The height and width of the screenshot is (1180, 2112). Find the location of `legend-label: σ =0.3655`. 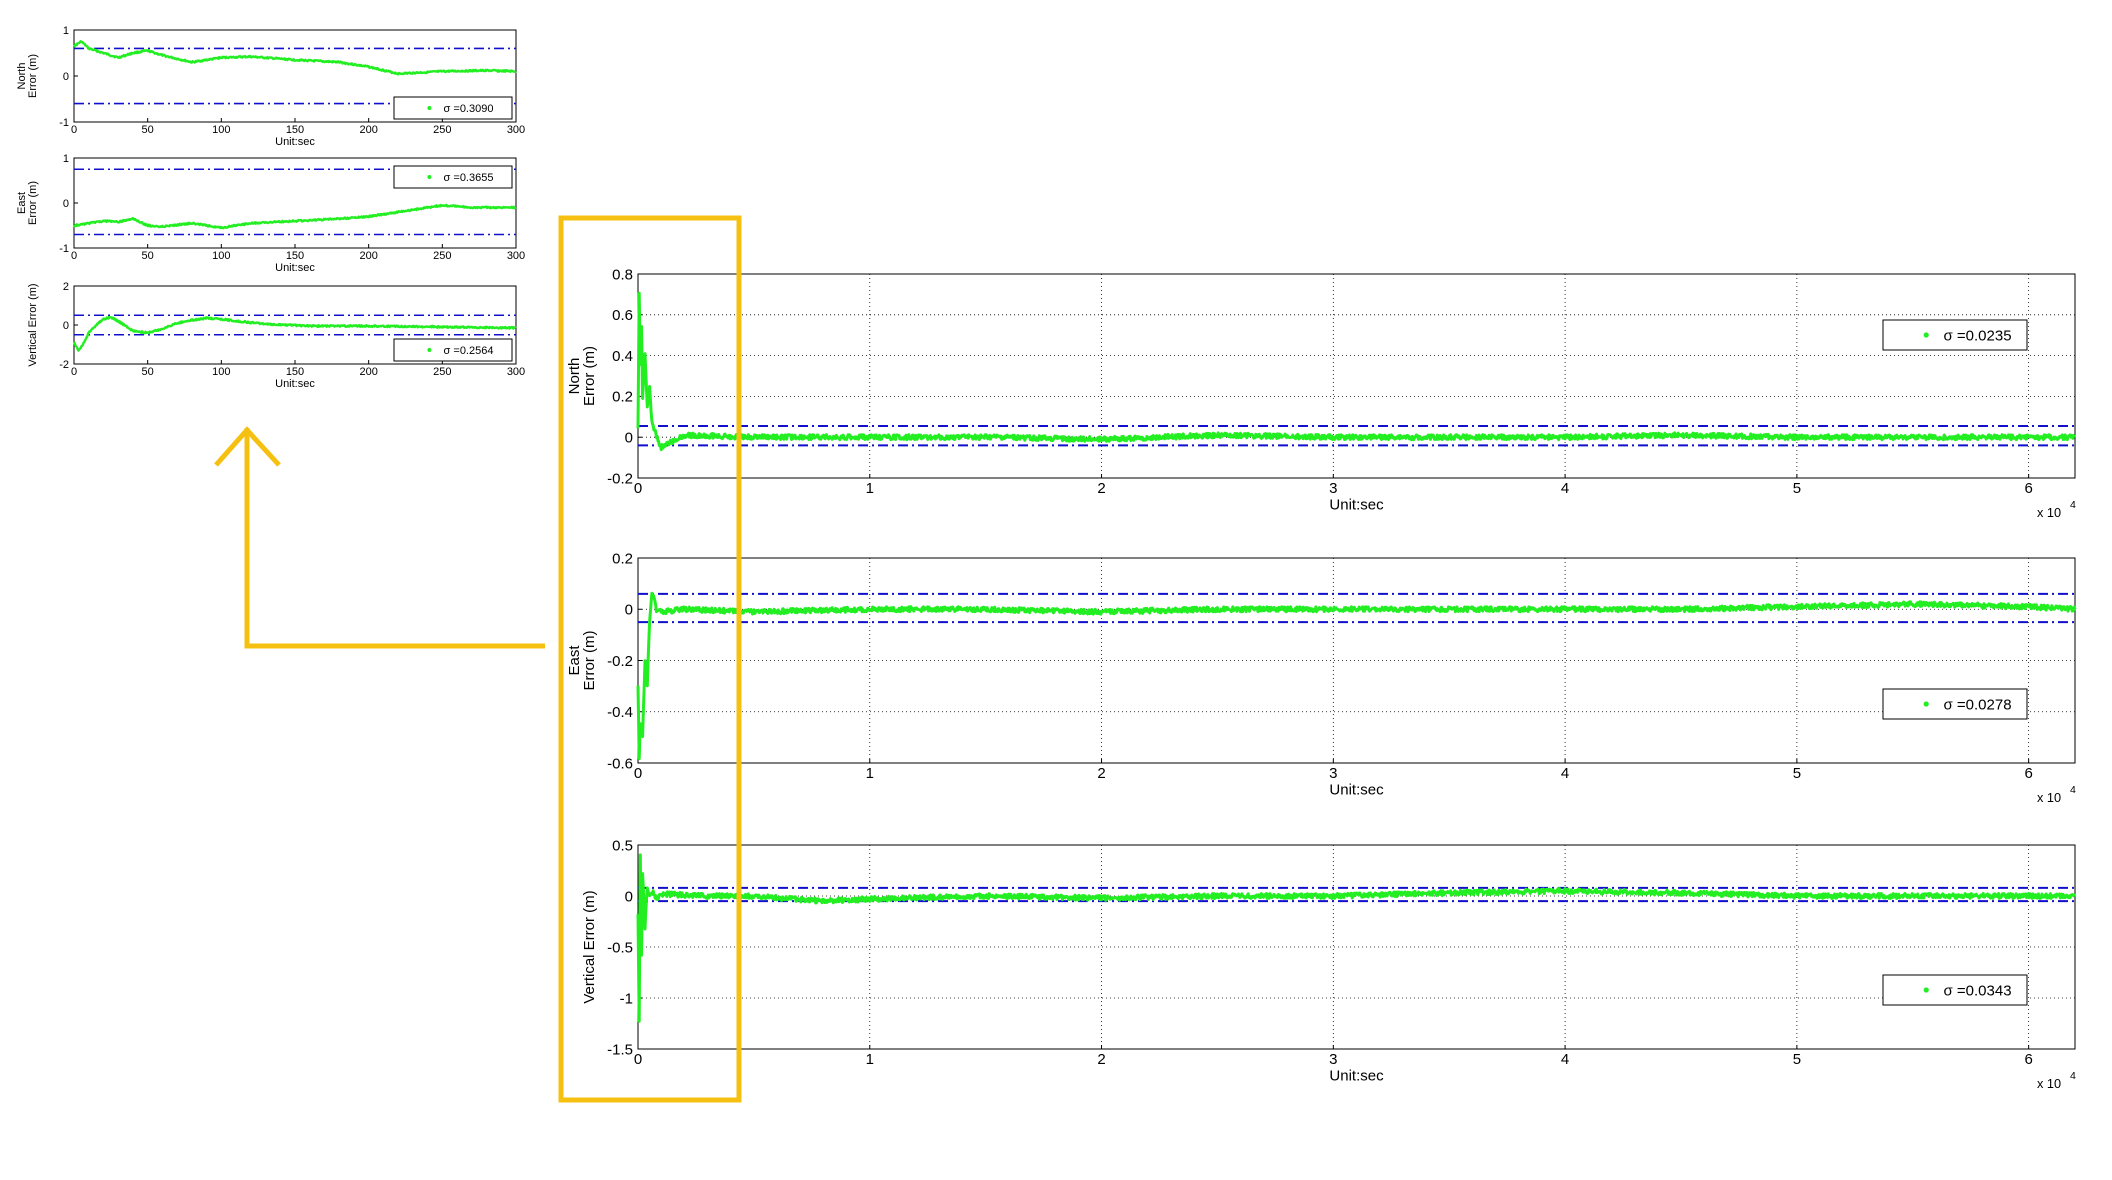

legend-label: σ =0.3655 is located at coordinates (469, 178).